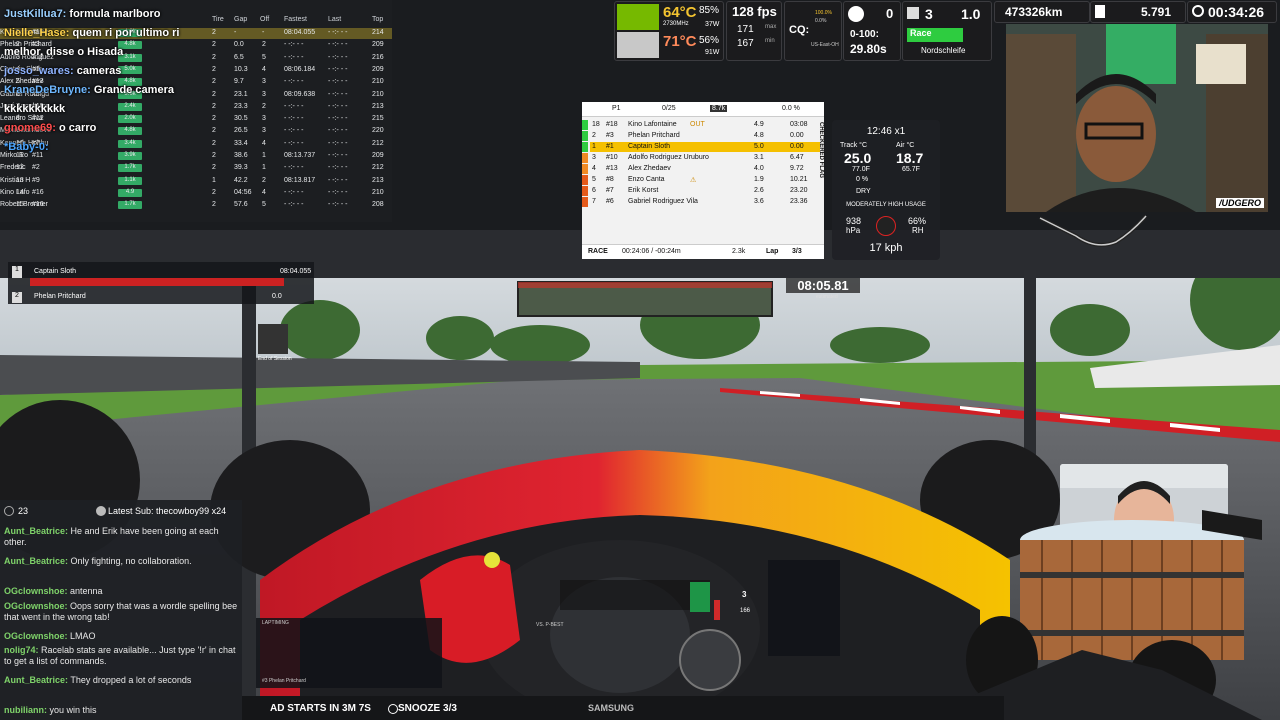 This screenshot has width=1280, height=720. I want to click on distance-value: 473326km, so click(1034, 12).